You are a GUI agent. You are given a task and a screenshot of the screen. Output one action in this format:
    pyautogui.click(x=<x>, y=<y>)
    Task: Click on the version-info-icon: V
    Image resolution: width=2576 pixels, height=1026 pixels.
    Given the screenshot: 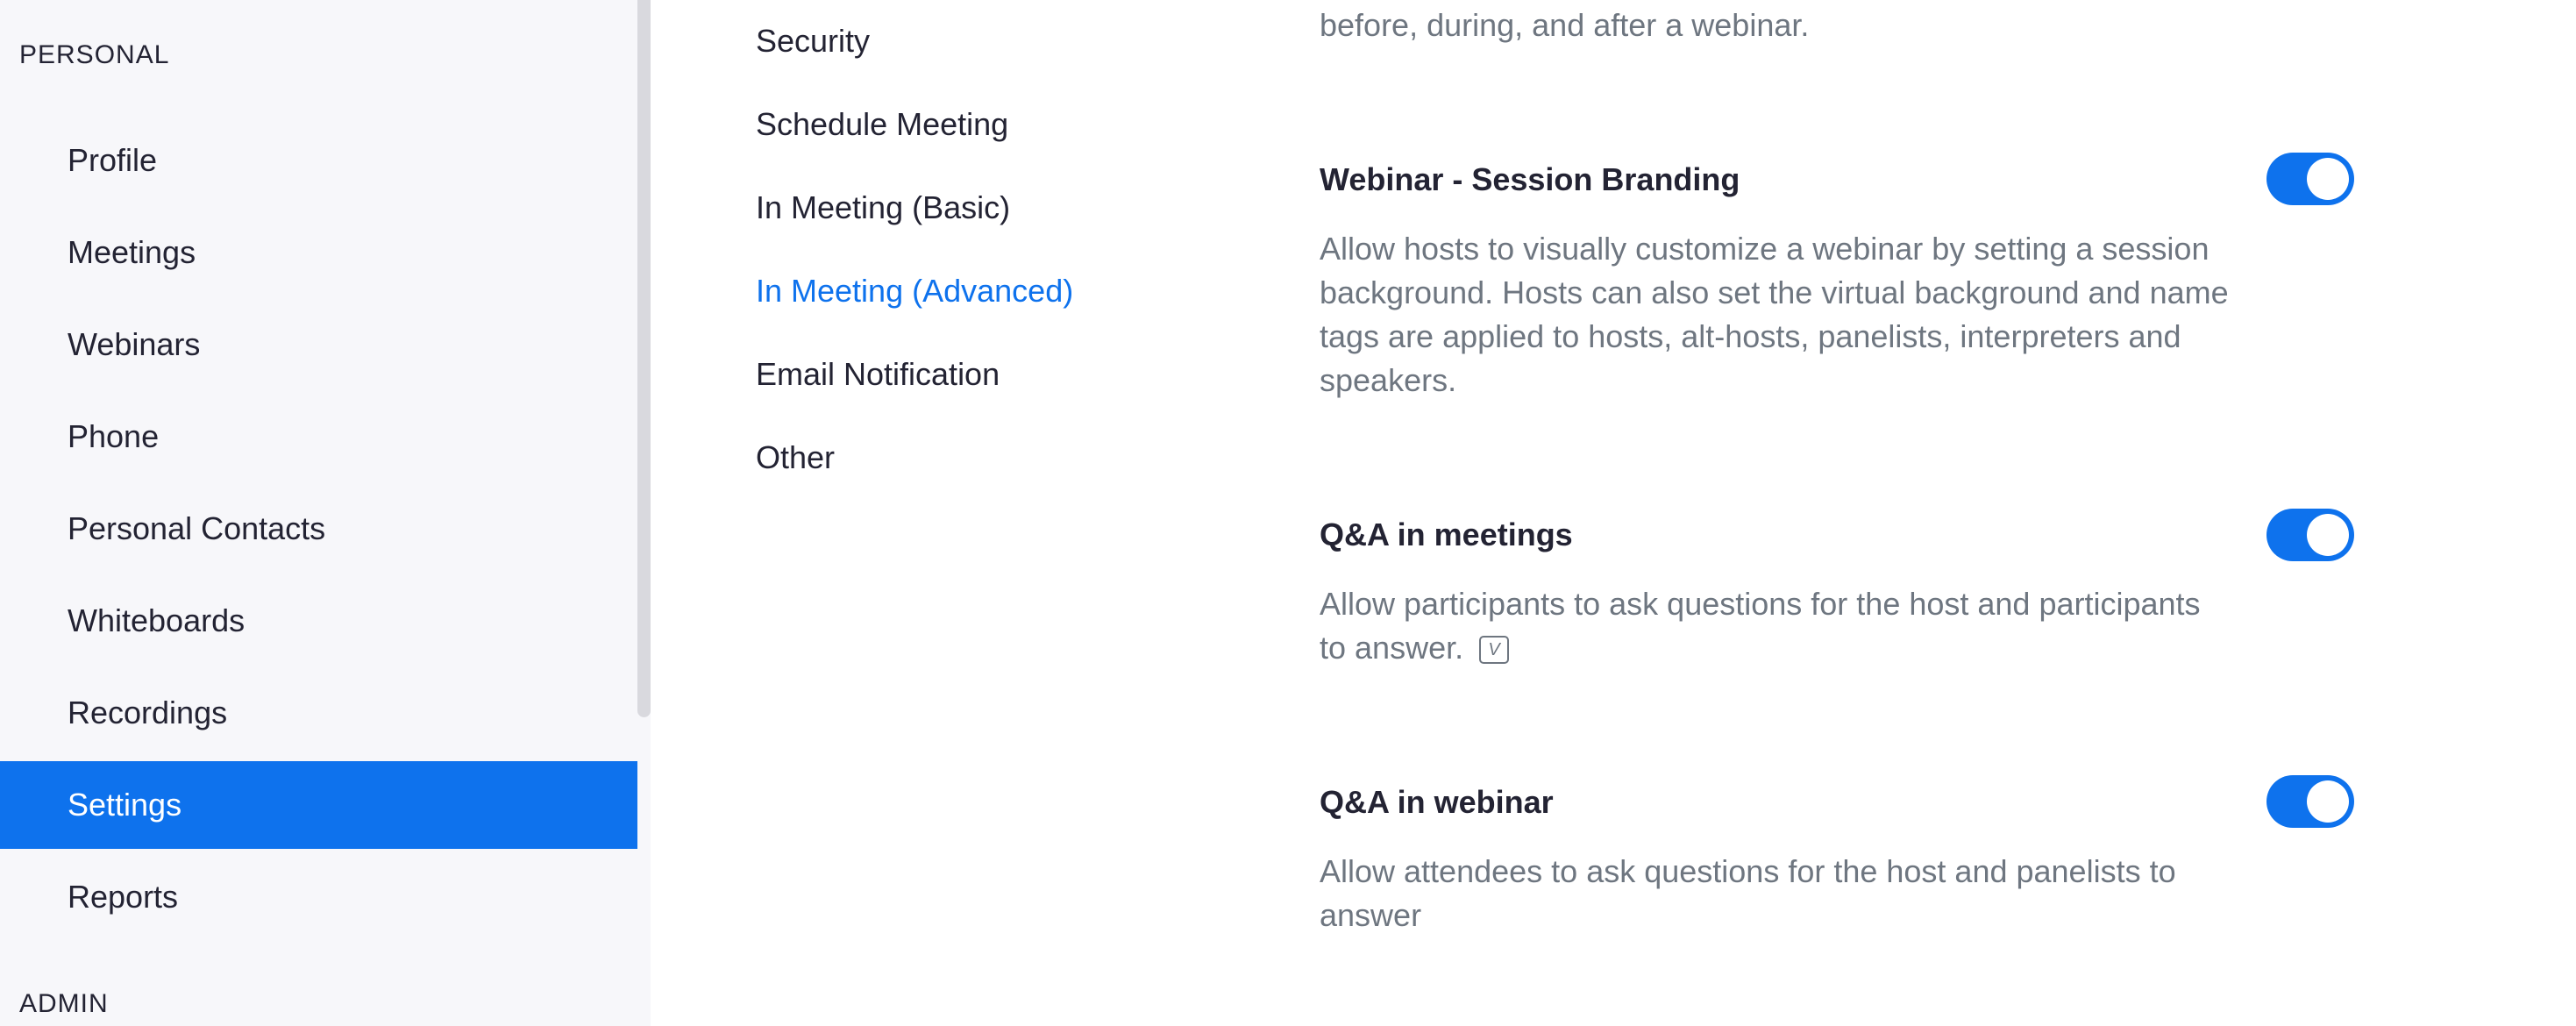 What is the action you would take?
    pyautogui.click(x=1494, y=650)
    